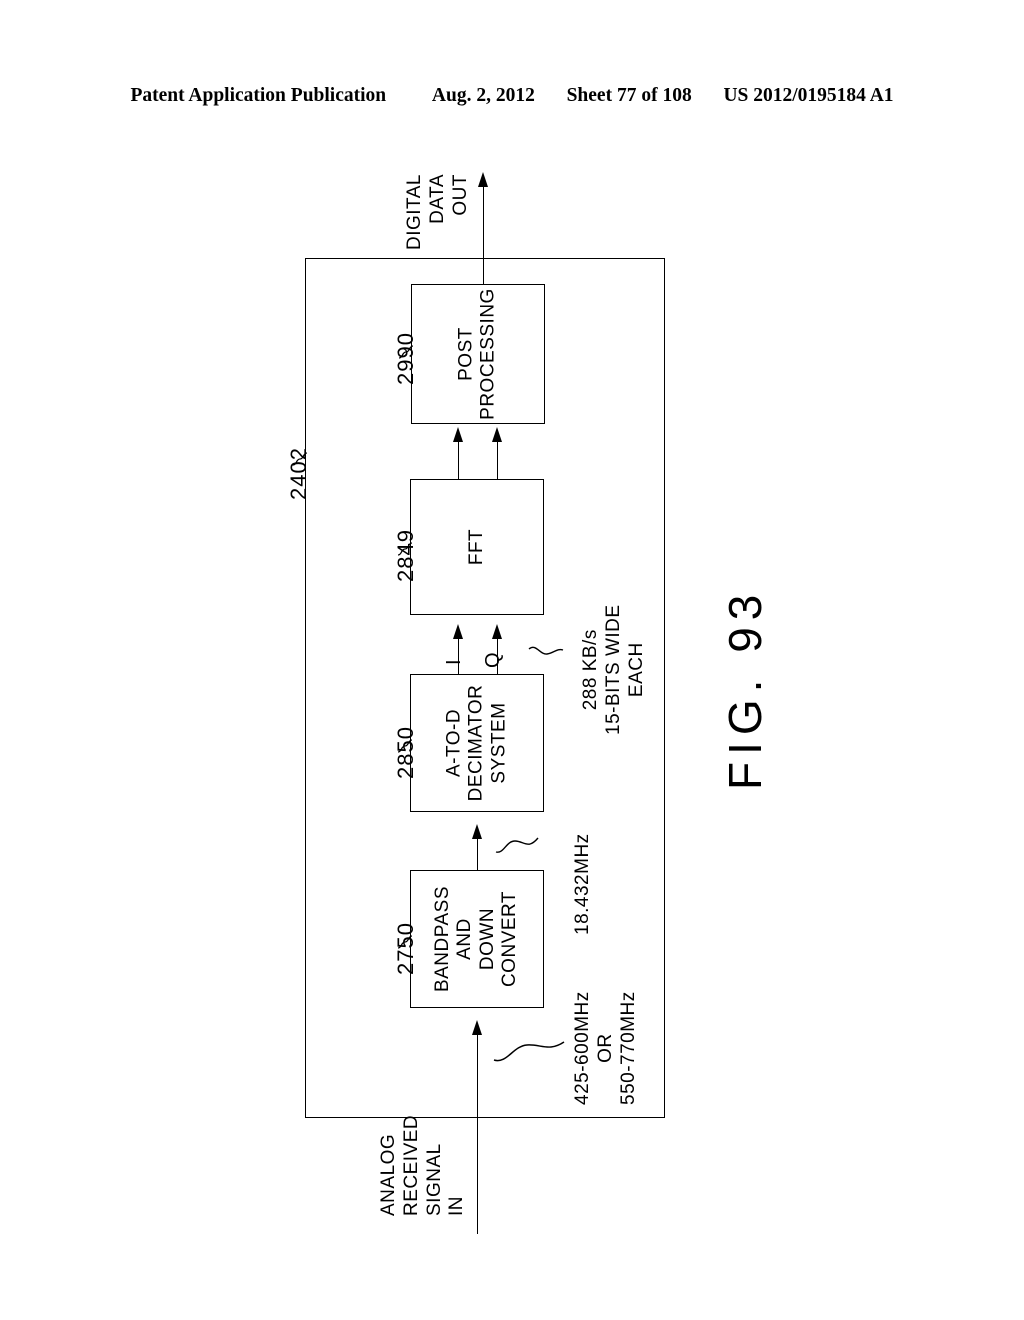  I want to click on block-bandpass-and-down-convert-label: BANDPASS AND DOWN CONVERT, so click(476, 939).